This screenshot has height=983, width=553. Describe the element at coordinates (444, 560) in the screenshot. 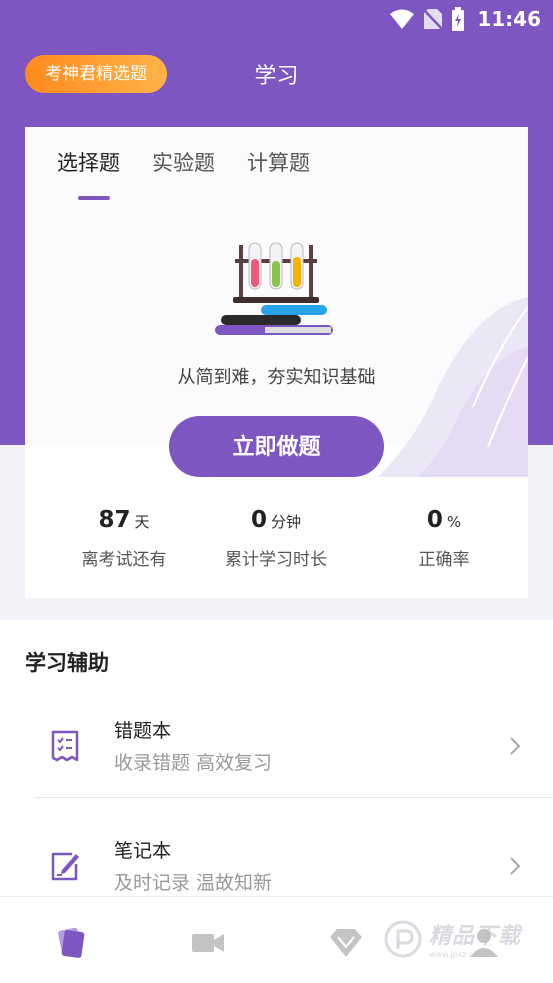

I see `stat-label: 正确率` at that location.